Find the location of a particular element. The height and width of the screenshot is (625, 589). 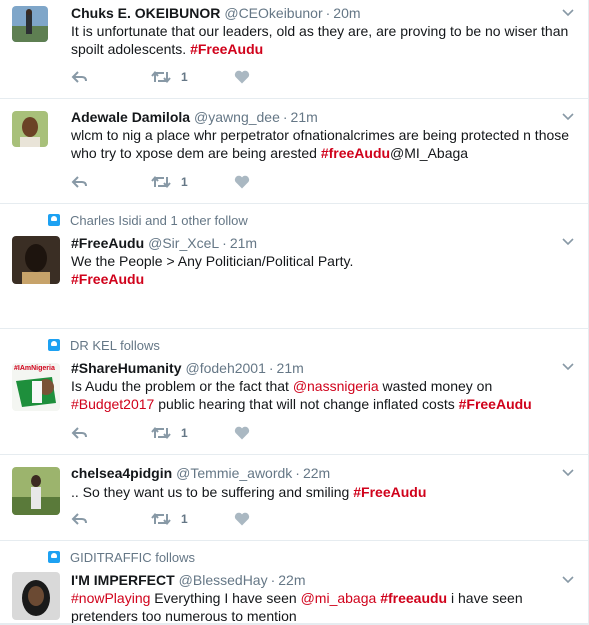

author-name: Chuks E. OKEIBUNOR is located at coordinates (145, 13).